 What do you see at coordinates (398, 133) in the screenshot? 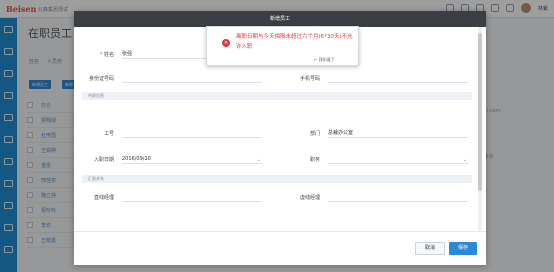
I see `dept-input: 总裁办公室` at bounding box center [398, 133].